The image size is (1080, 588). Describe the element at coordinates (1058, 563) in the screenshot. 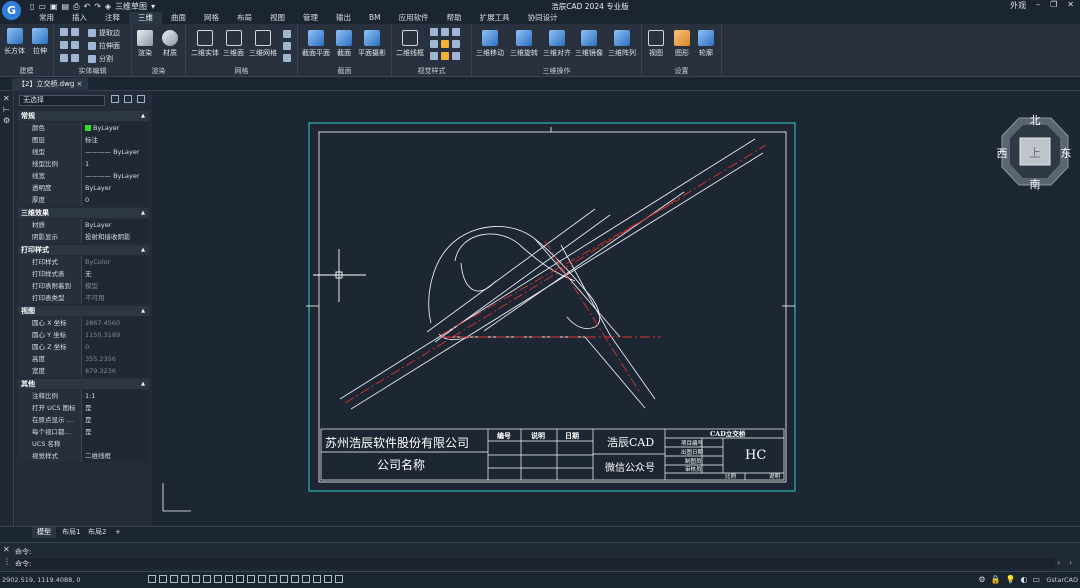

I see `scroll-left-icon: ‹` at that location.